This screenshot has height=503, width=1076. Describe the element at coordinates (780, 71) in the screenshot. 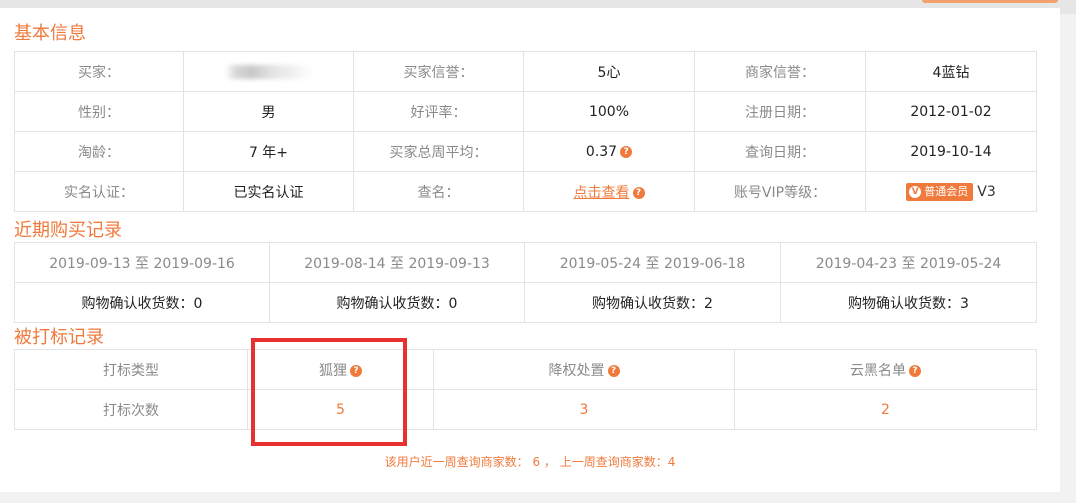

I see `seller-credit-label: 商家信誉：` at that location.